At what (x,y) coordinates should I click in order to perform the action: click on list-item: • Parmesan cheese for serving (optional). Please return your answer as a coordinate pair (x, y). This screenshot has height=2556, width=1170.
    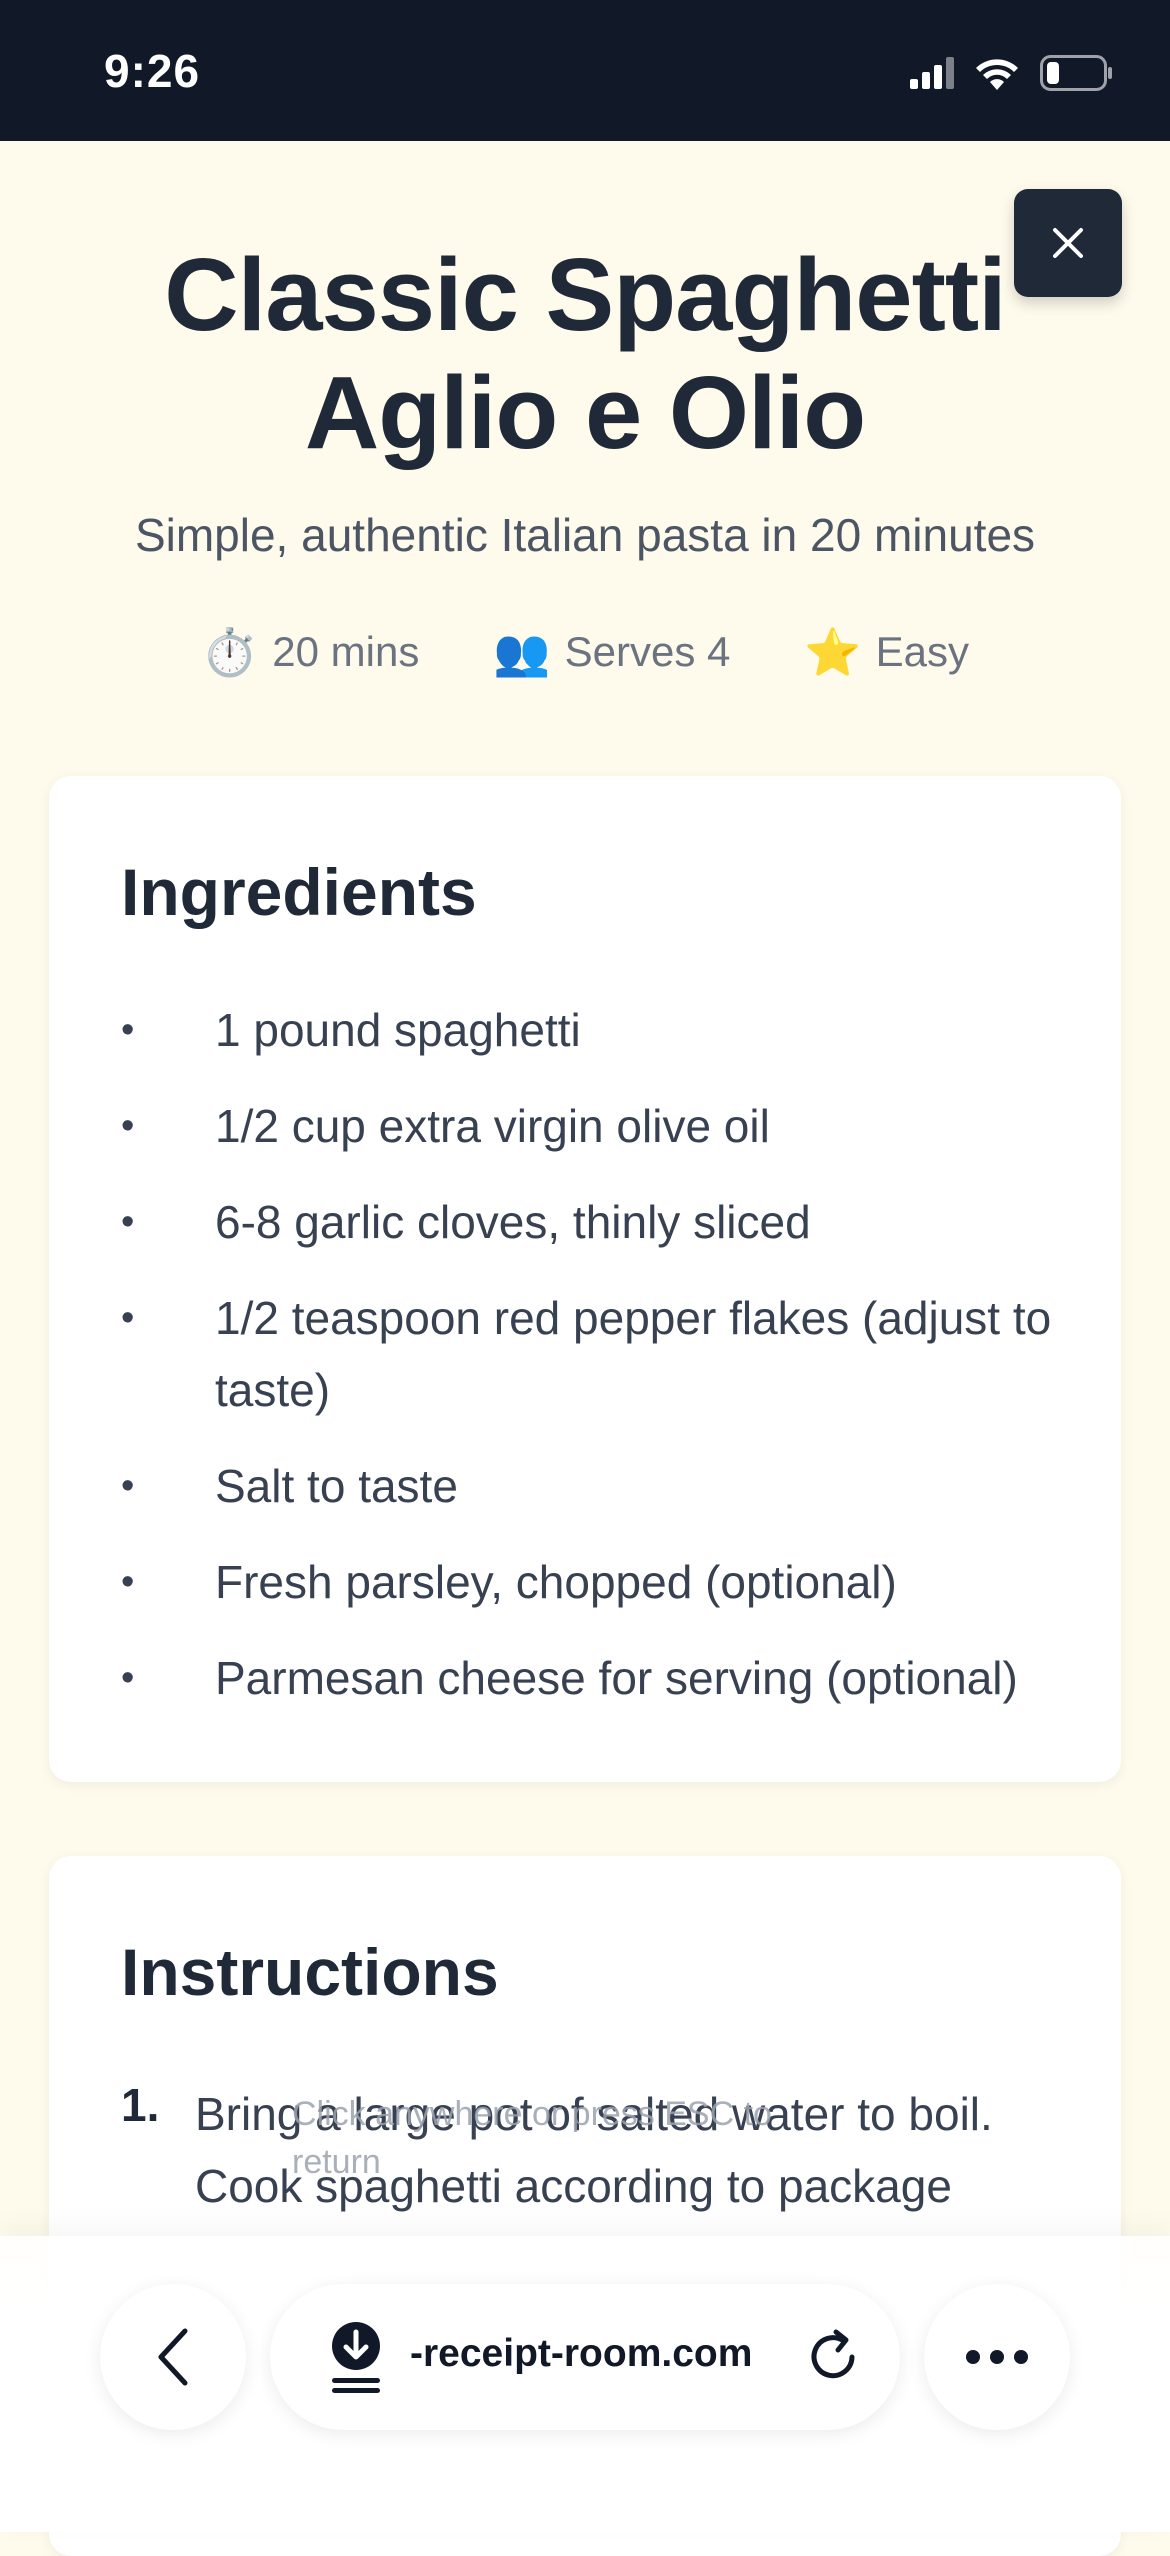
    Looking at the image, I should click on (601, 1678).